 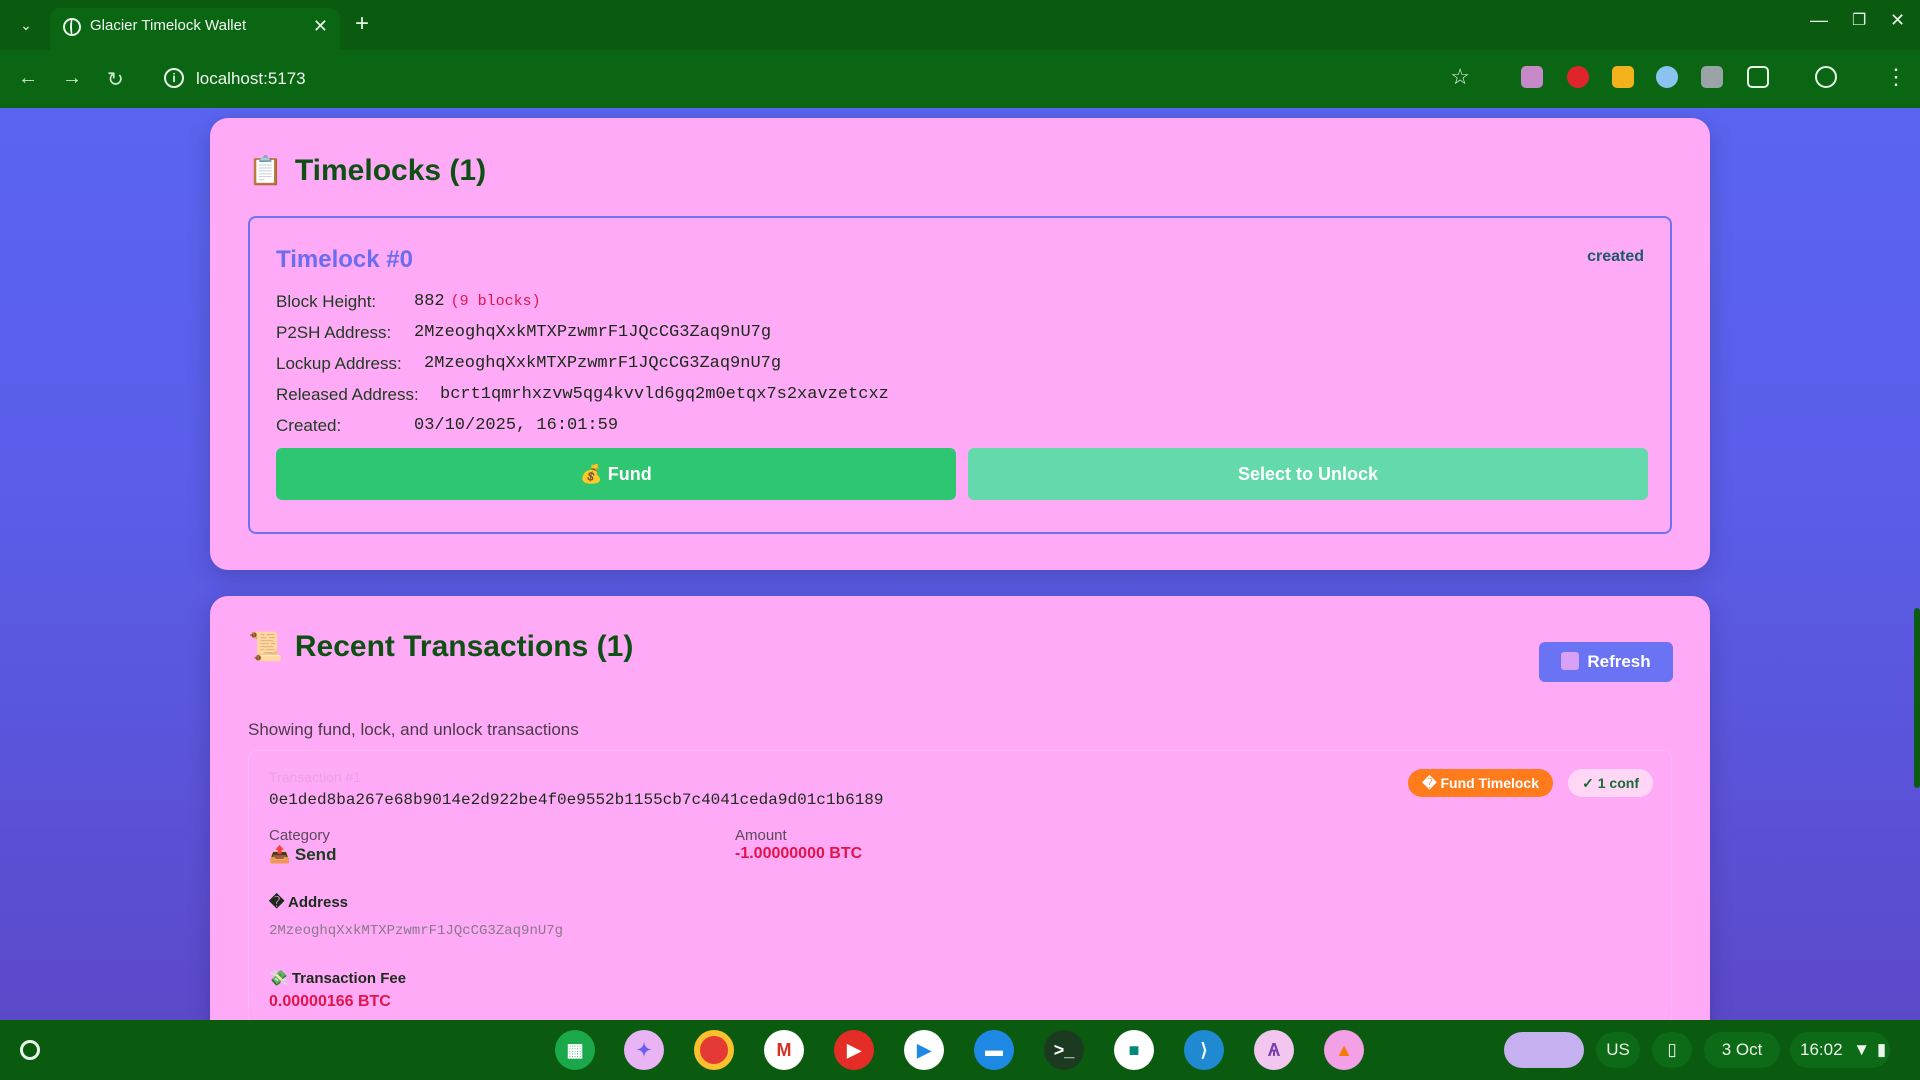 What do you see at coordinates (251, 78) in the screenshot?
I see `url-text: localhost:5173` at bounding box center [251, 78].